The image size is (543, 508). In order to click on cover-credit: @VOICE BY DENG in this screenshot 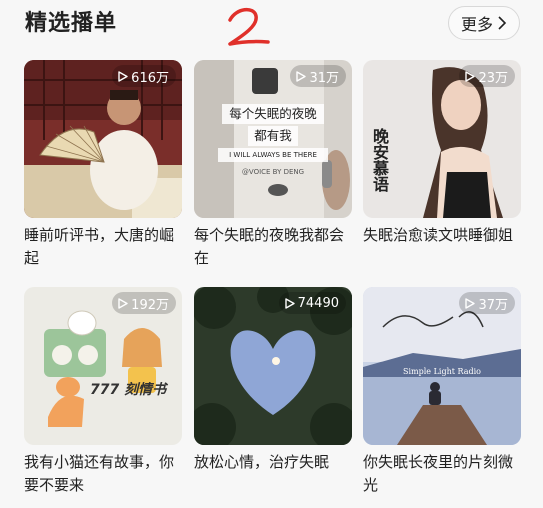, I will do `click(273, 172)`.